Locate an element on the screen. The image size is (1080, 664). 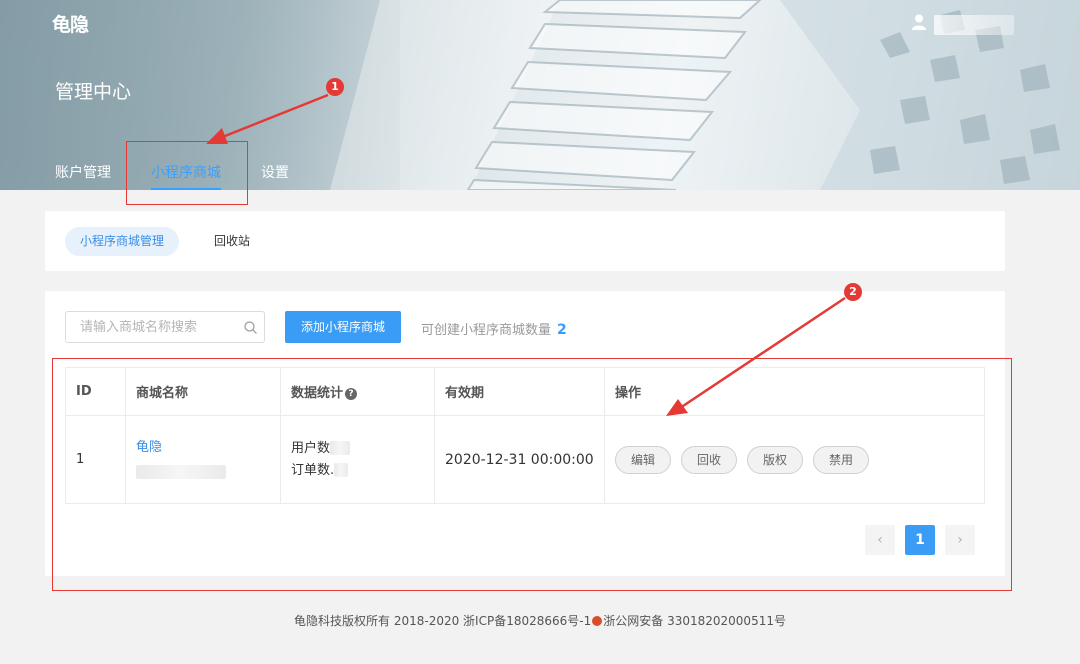
nav-settings: 设置 is located at coordinates (275, 176).